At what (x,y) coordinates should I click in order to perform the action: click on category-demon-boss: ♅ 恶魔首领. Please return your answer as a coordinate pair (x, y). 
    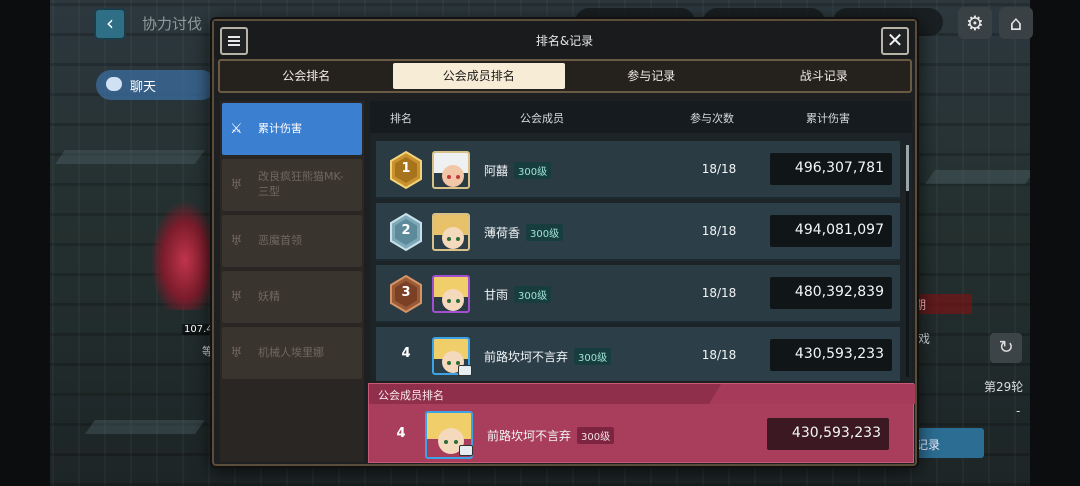
    Looking at the image, I should click on (292, 241).